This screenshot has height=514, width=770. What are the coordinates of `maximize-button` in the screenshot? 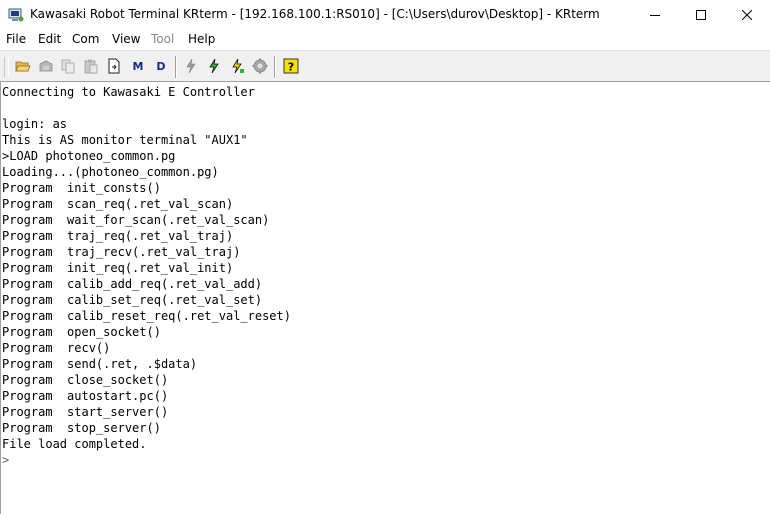 It's located at (701, 15).